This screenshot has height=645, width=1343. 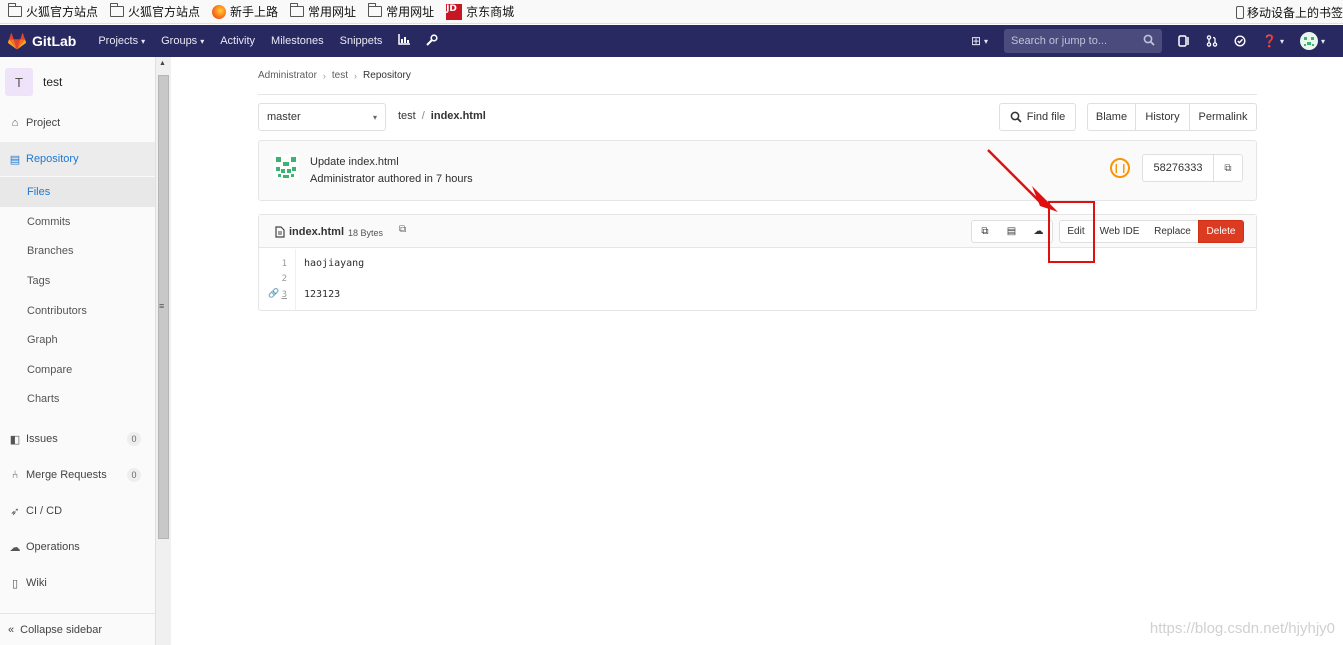 I want to click on commit-title: Update index.html, so click(x=354, y=162).